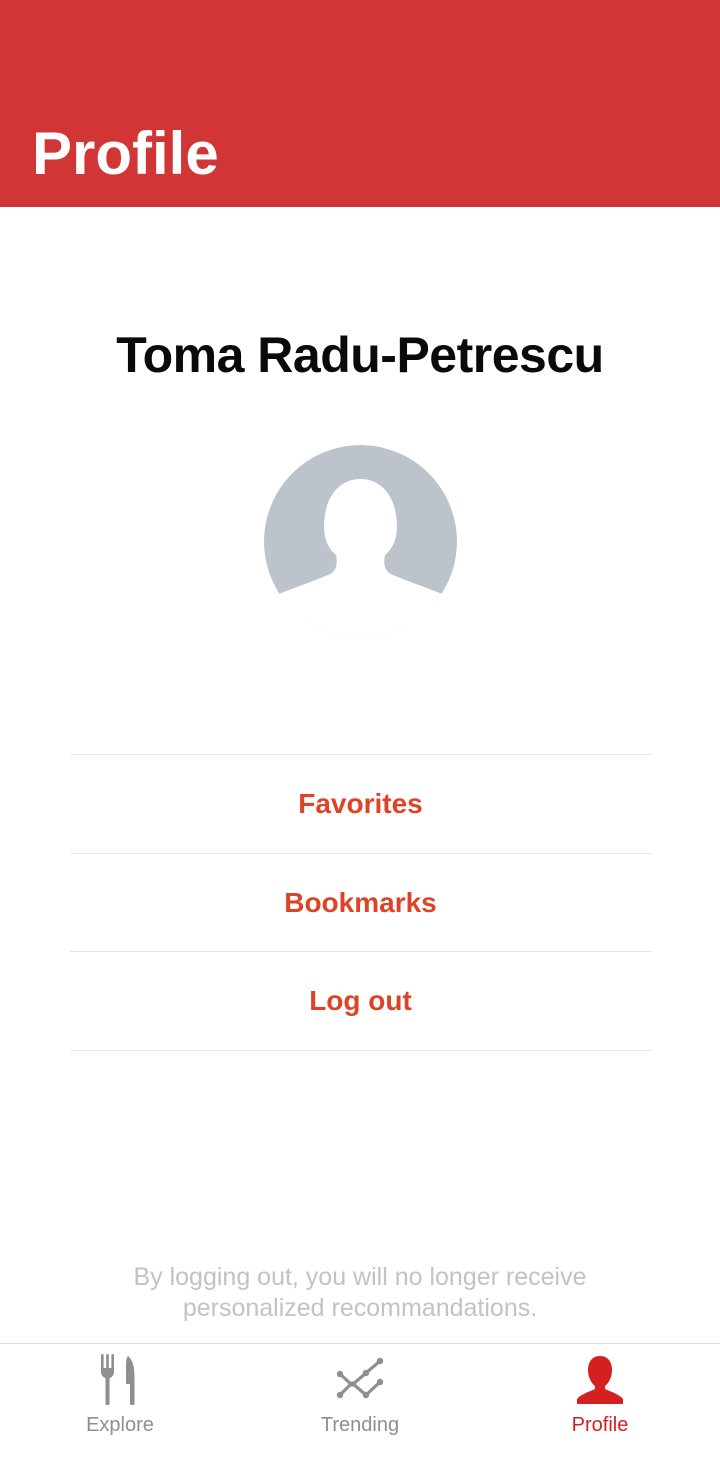 The image size is (720, 1468). Describe the element at coordinates (360, 1378) in the screenshot. I see `trending-icon` at that location.